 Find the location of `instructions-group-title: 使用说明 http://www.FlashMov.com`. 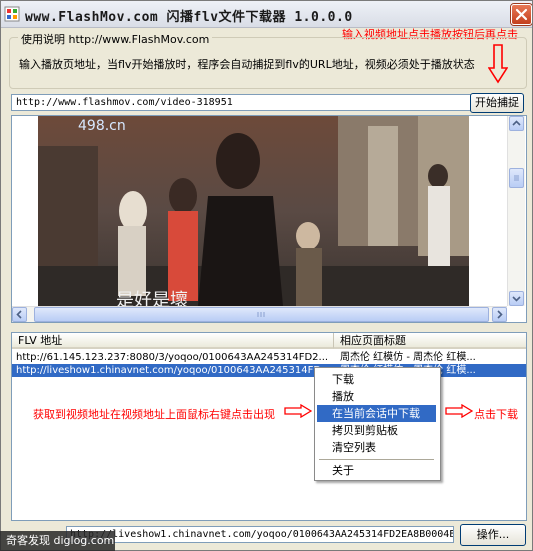

instructions-group-title: 使用说明 http://www.FlashMov.com is located at coordinates (115, 39).